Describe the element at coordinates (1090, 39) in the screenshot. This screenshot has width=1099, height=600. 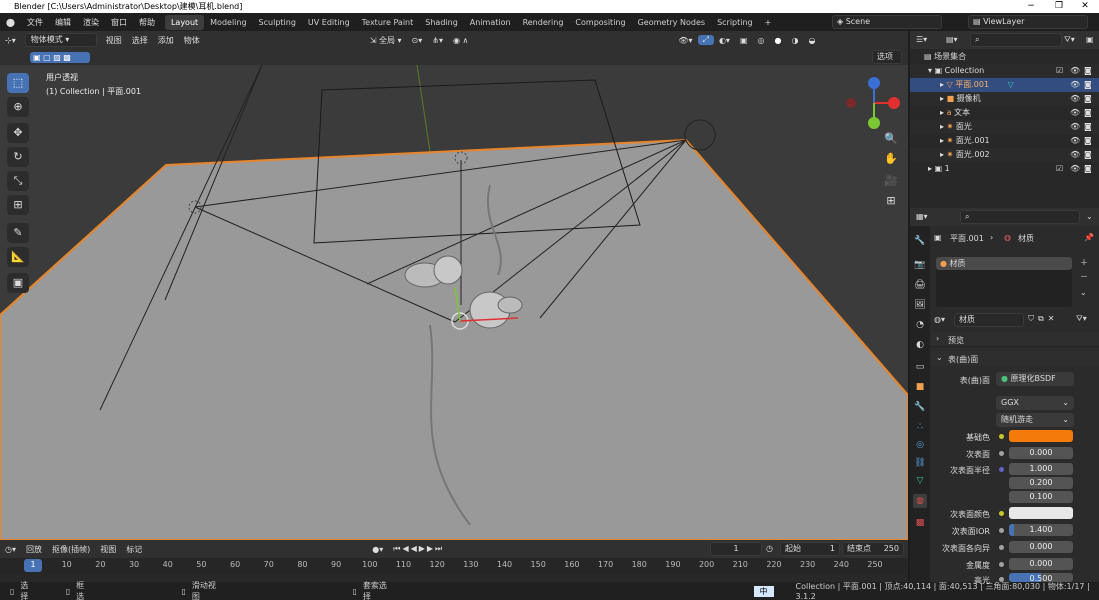
I see `new-collection-icon: ▣` at that location.